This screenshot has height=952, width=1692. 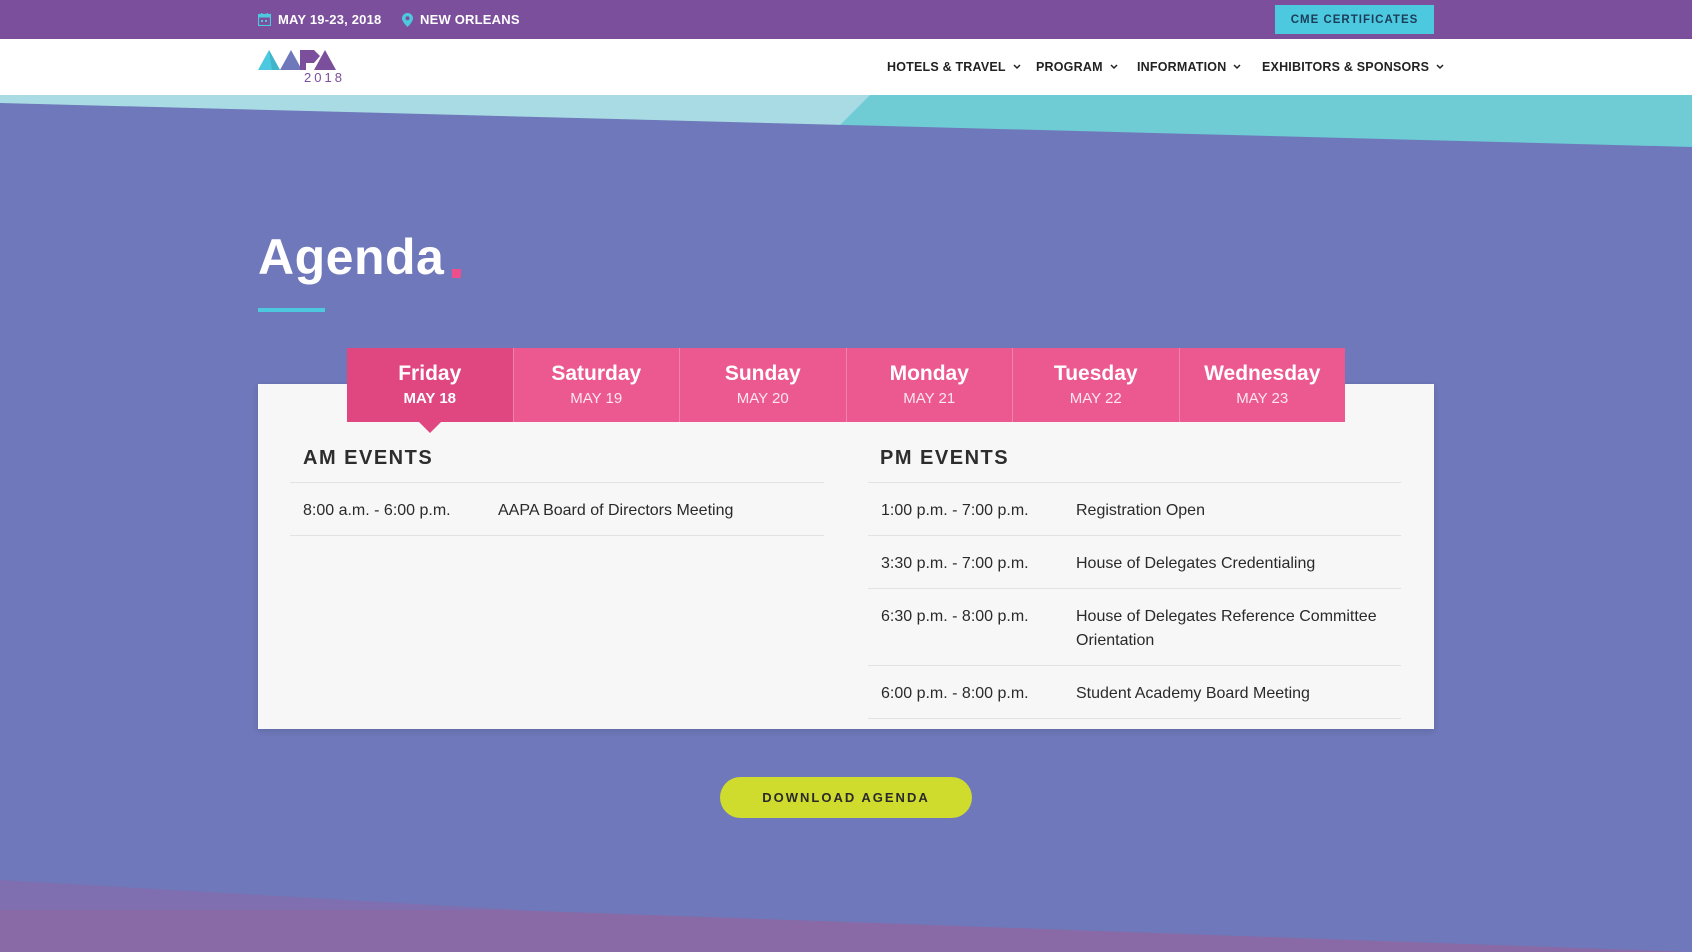 What do you see at coordinates (470, 19) in the screenshot?
I see `event-location-text: NEW ORLEANS` at bounding box center [470, 19].